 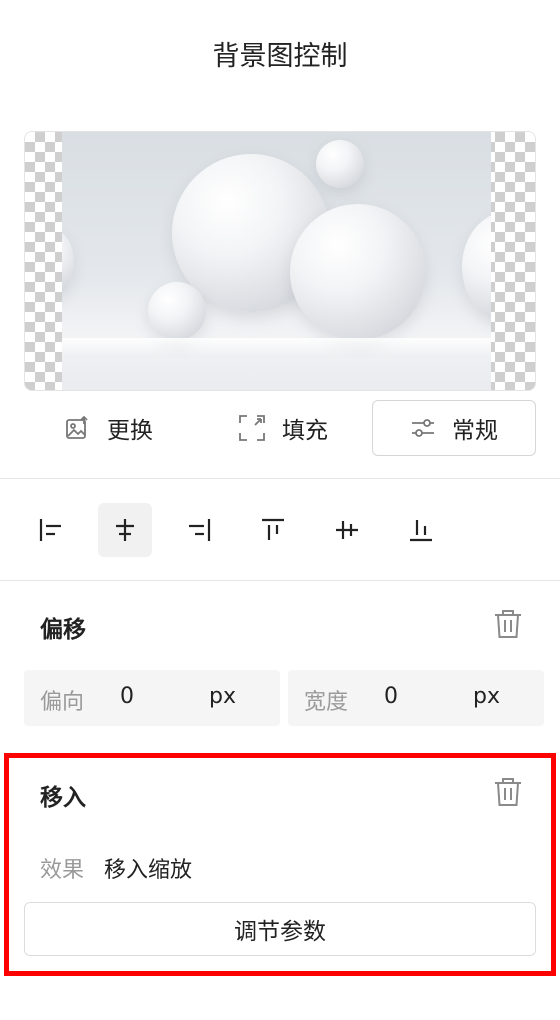 I want to click on align-bottom-button, so click(x=421, y=530).